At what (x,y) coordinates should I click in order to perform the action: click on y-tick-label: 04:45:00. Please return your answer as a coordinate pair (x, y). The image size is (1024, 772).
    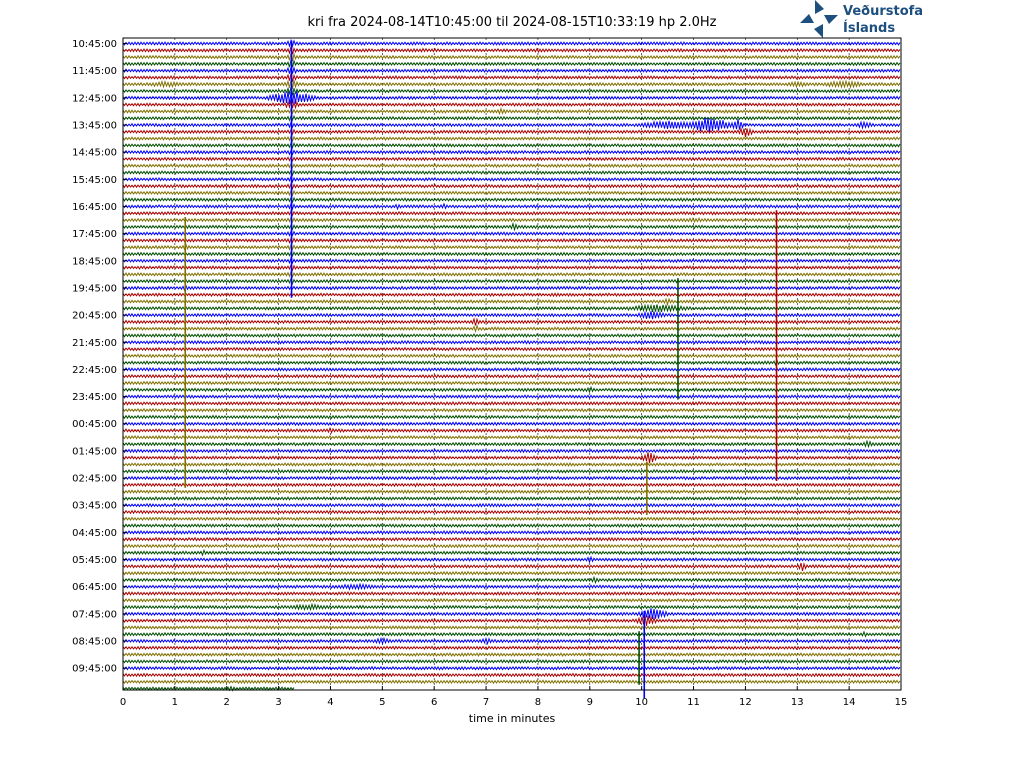
    Looking at the image, I should click on (94, 533).